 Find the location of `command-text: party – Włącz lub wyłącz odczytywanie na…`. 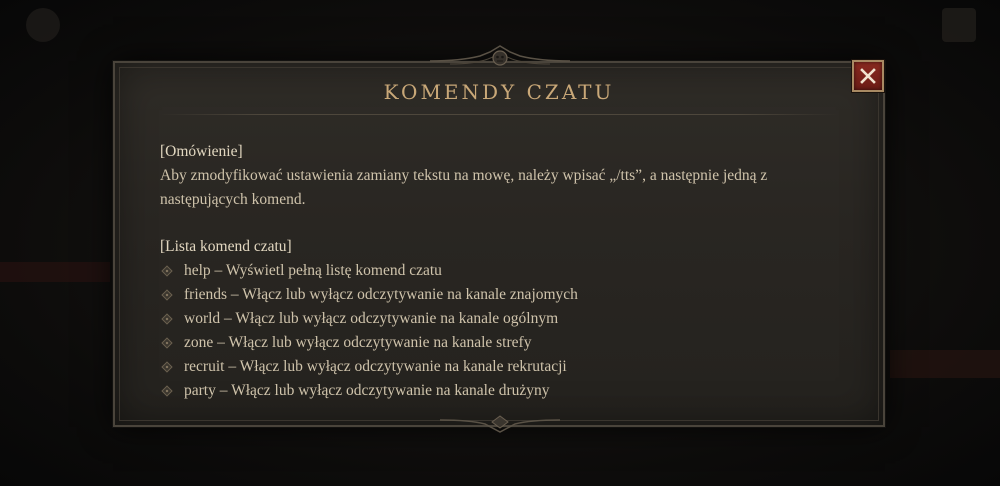

command-text: party – Włącz lub wyłącz odczytywanie na… is located at coordinates (367, 390).